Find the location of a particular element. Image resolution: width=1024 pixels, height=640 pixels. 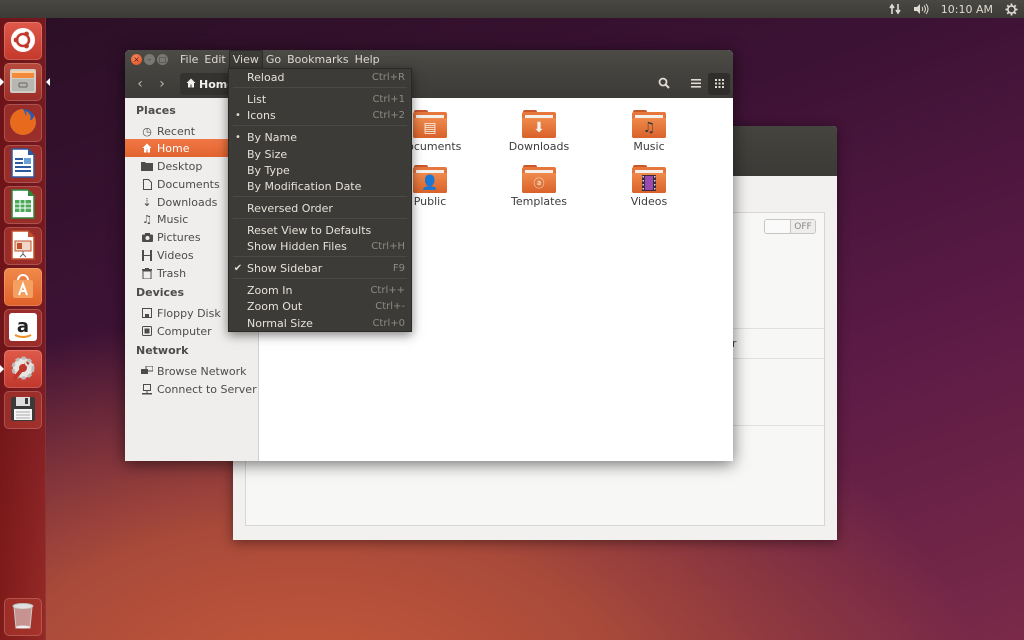

menu-edit: Edit is located at coordinates (214, 60).